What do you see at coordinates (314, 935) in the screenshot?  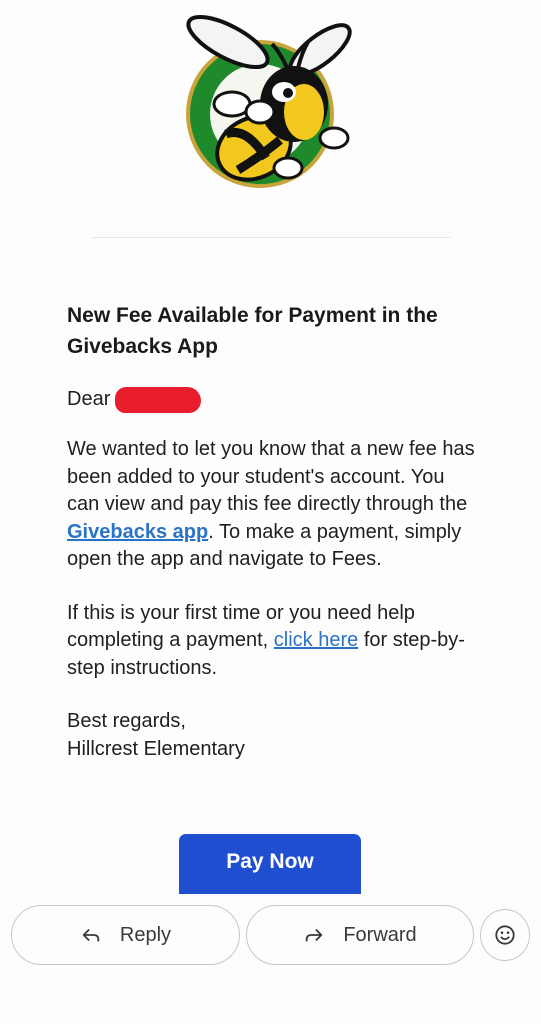 I see `forward-icon` at bounding box center [314, 935].